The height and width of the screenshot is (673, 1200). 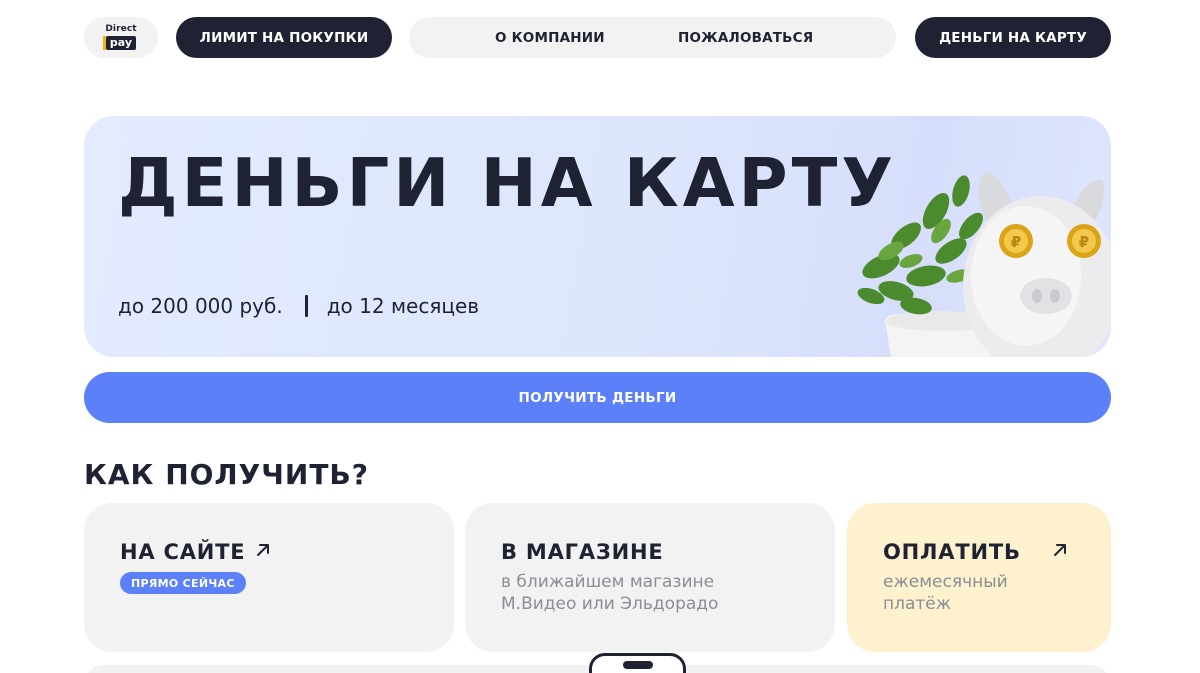 I want to click on logo-text-bottom: pay, so click(x=119, y=43).